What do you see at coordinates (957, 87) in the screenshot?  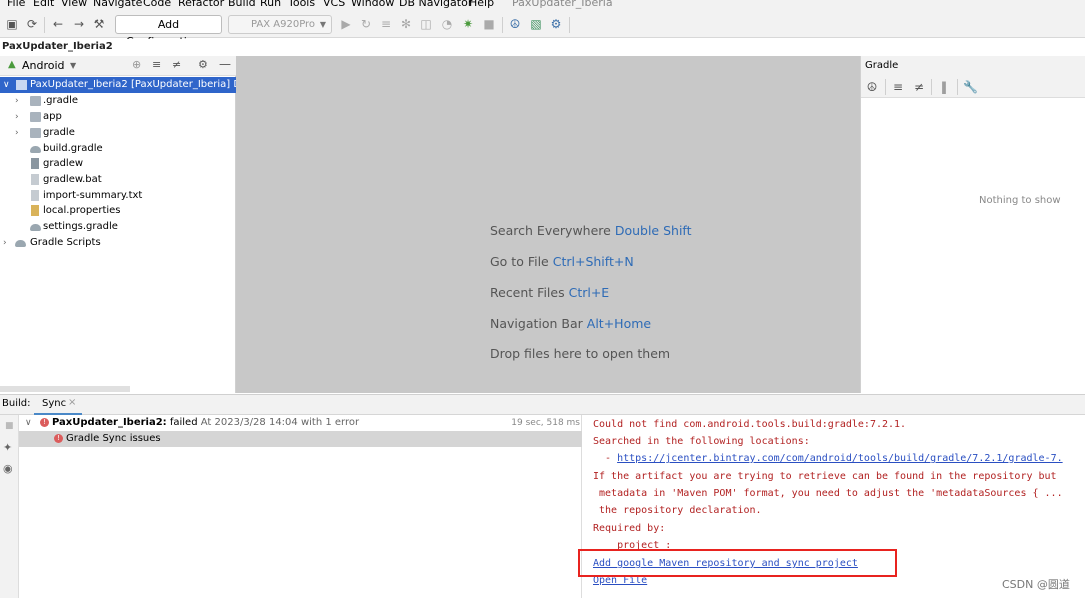 I see `toolbar-separator` at bounding box center [957, 87].